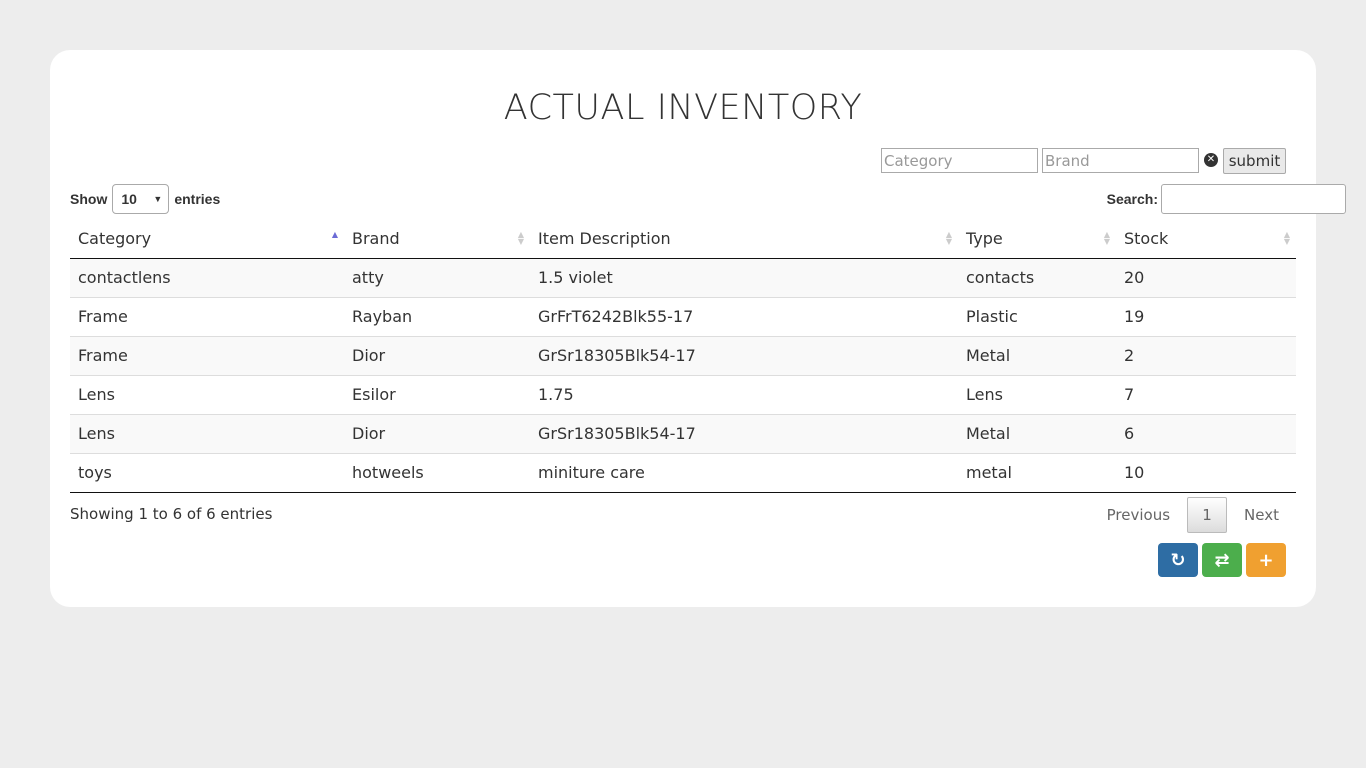 This screenshot has width=1366, height=768. Describe the element at coordinates (744, 394) in the screenshot. I see `cell-description: 1.75` at that location.